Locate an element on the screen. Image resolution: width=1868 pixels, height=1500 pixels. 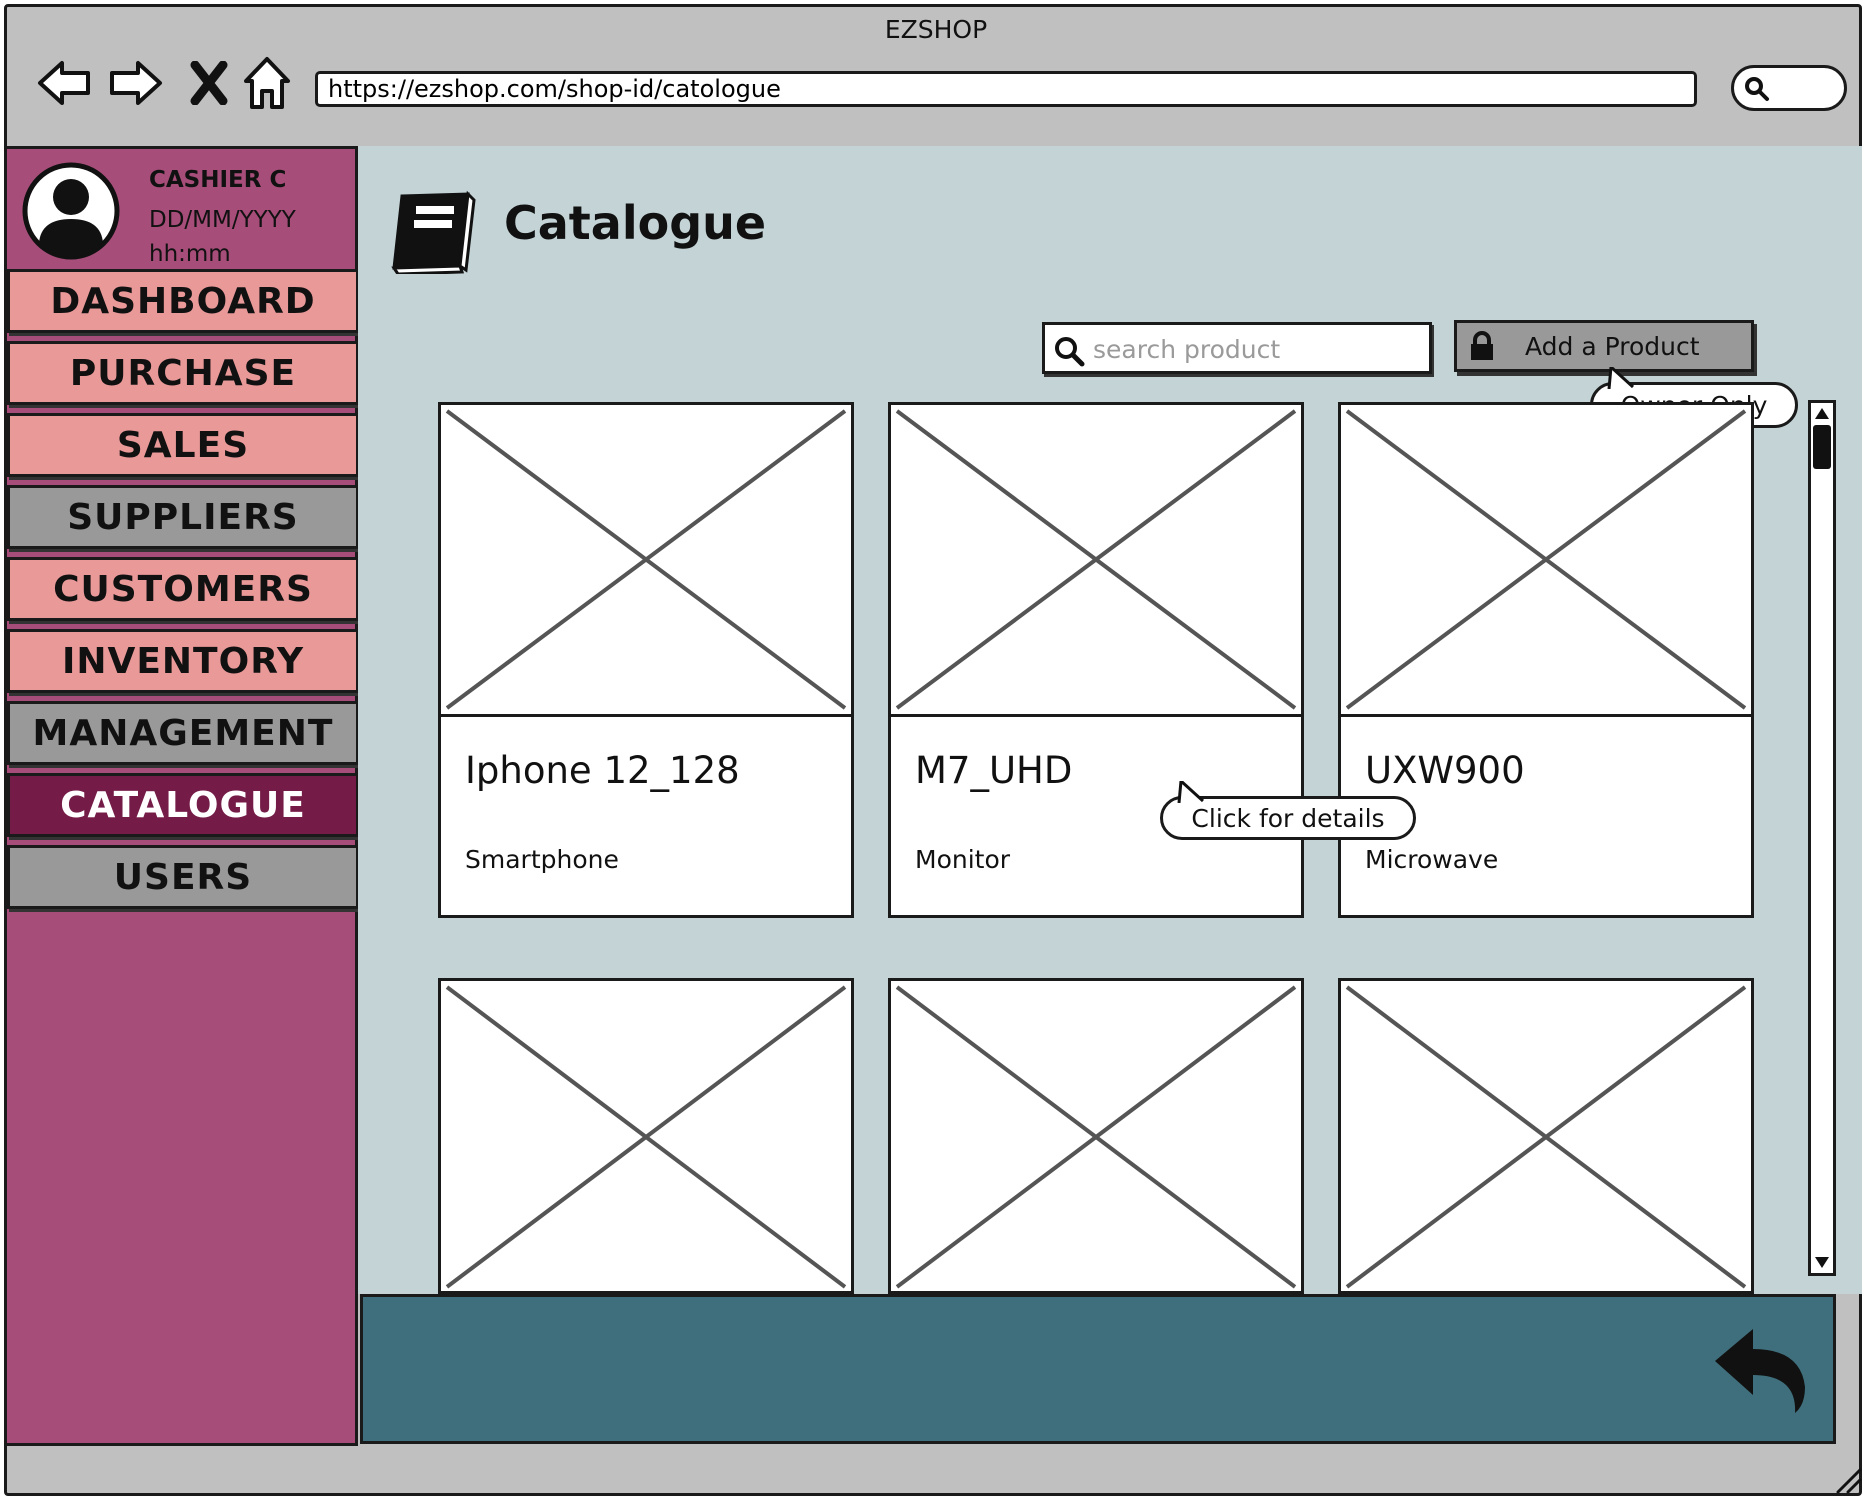
click-details-callout: Click for details is located at coordinates (1288, 810).